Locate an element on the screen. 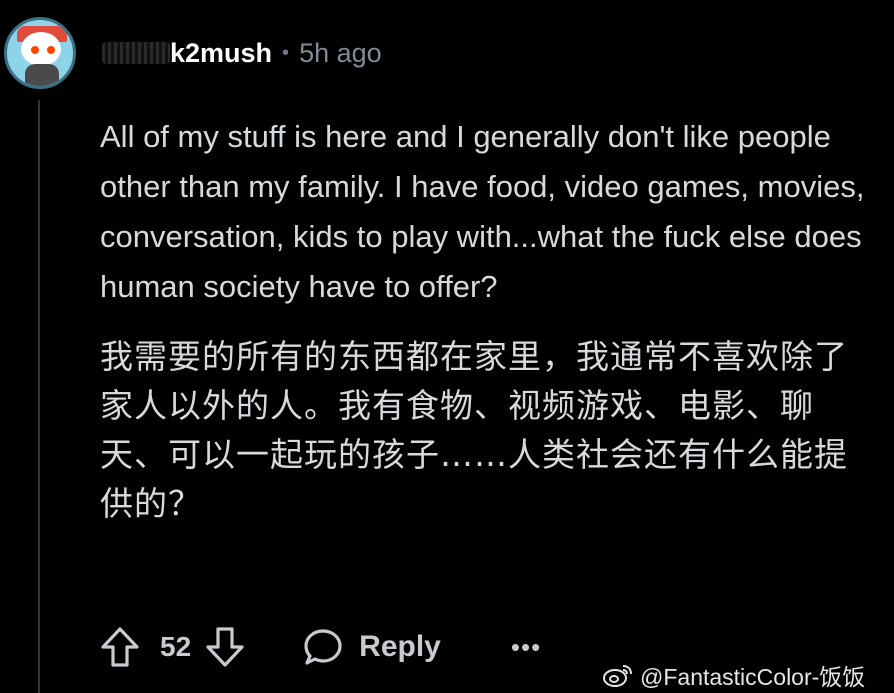  reply-label: Reply is located at coordinates (400, 646).